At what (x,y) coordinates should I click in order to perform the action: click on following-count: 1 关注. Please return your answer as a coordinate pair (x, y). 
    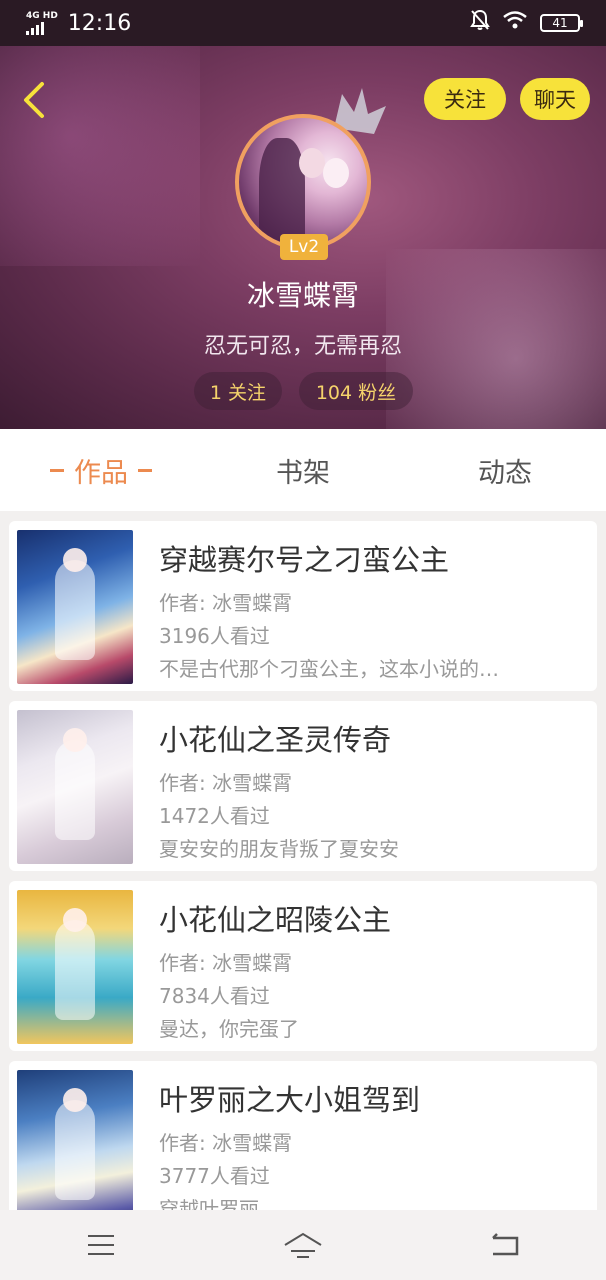
    Looking at the image, I should click on (238, 391).